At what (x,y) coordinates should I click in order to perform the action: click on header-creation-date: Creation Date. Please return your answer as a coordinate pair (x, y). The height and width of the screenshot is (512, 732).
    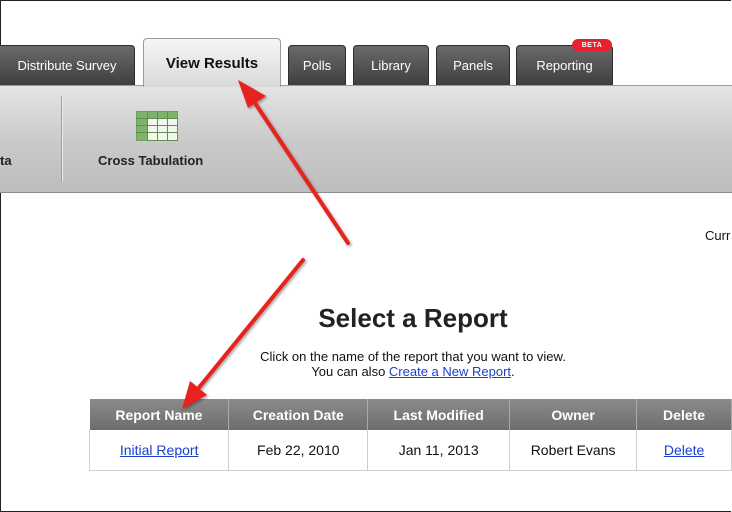
    Looking at the image, I should click on (298, 414).